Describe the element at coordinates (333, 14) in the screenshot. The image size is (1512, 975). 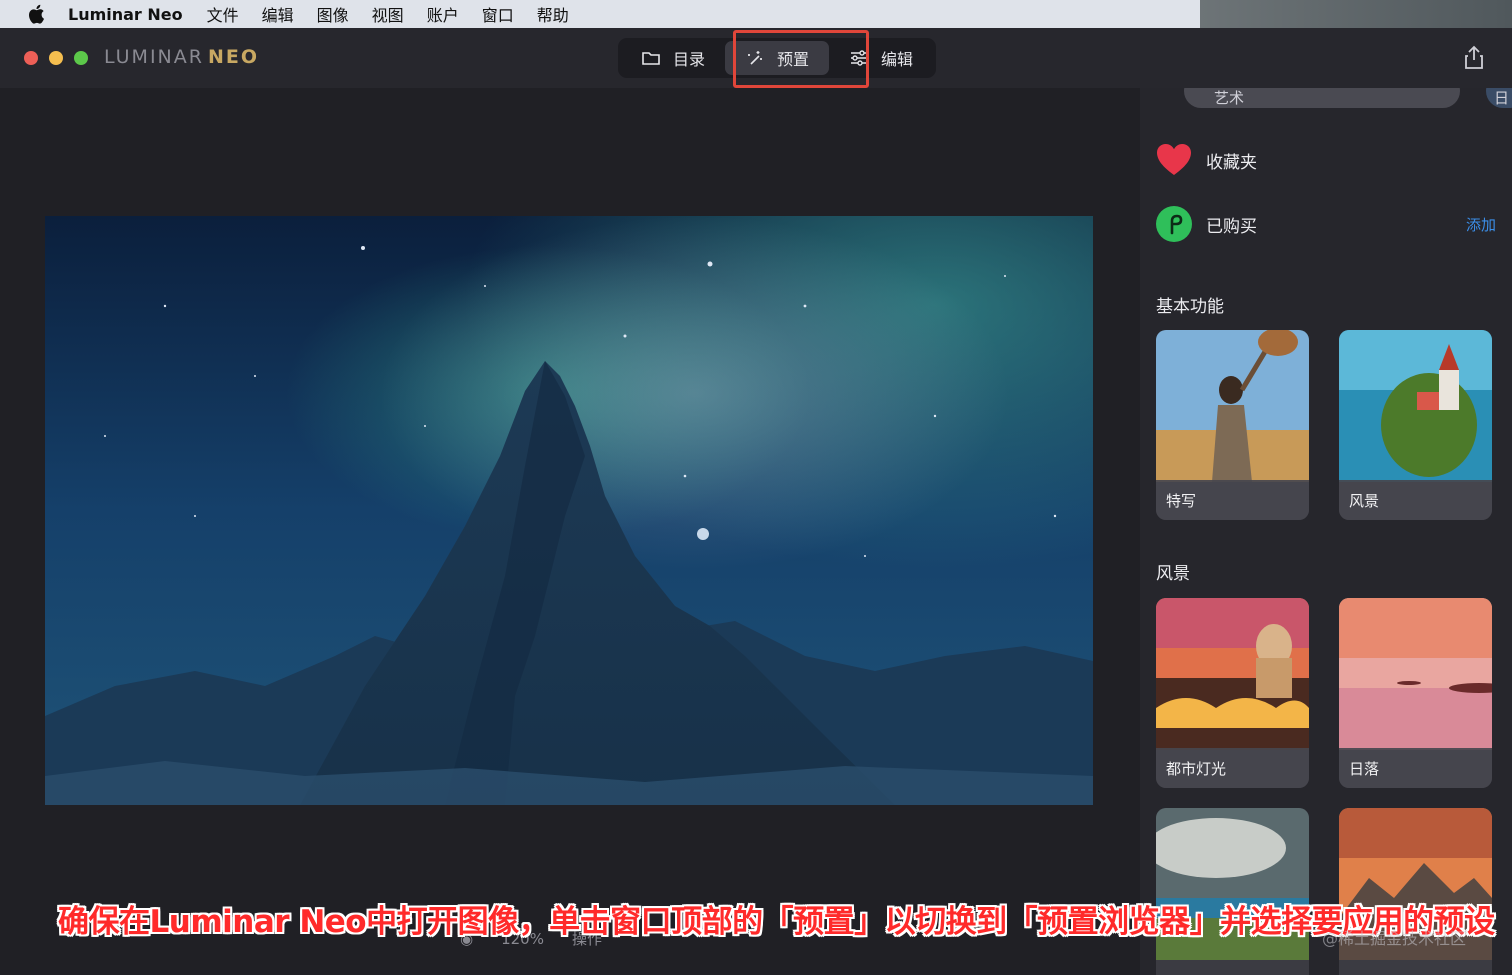
I see `menu-item-image: 图像` at that location.